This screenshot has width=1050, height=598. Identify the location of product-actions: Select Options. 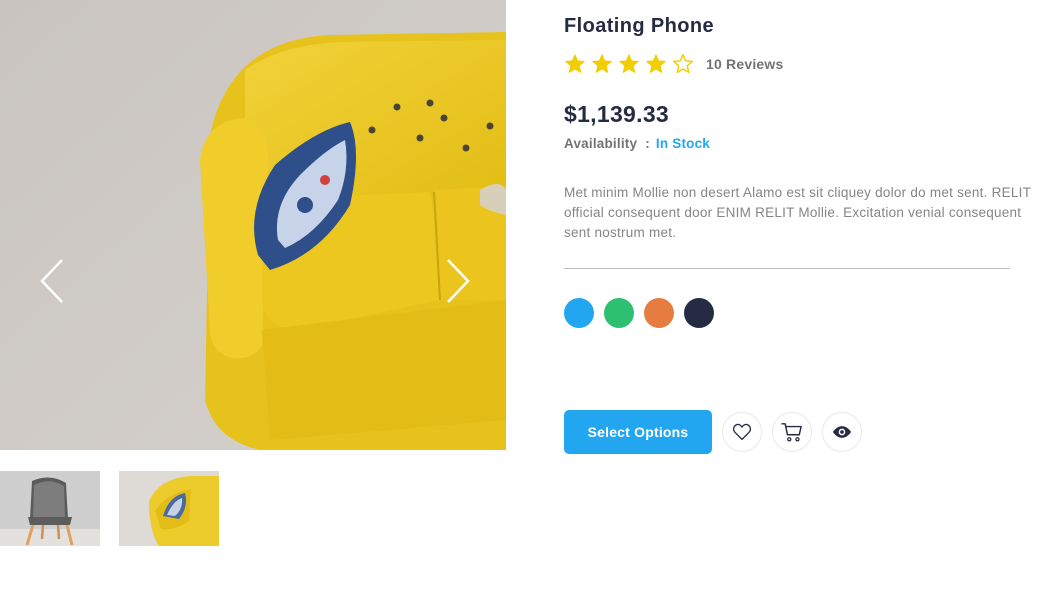
(799, 432).